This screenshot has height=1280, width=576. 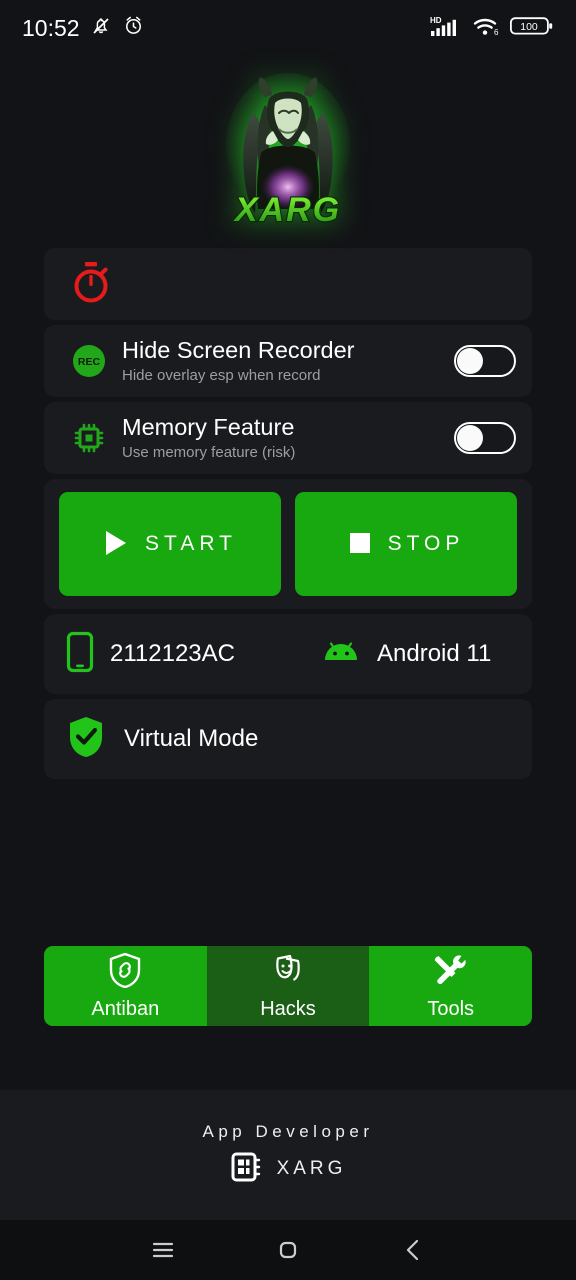 I want to click on virtual-mode-card: Virtual Mode, so click(x=288, y=739).